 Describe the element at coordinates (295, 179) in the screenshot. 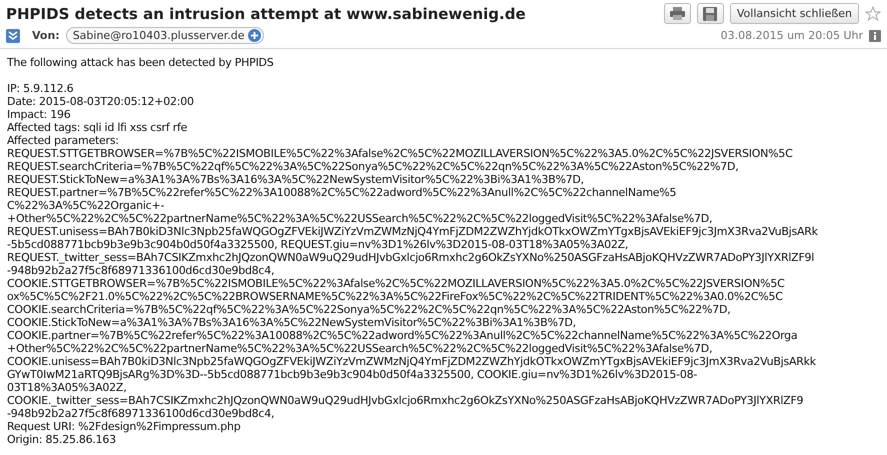

I see `report-line: REQUEST.StickToNew=a%3A1%3A%7Bs%3A16%3A%5C%22NewSystemVisitor%5C%22%3Bi%3A1%3B%7D,` at that location.